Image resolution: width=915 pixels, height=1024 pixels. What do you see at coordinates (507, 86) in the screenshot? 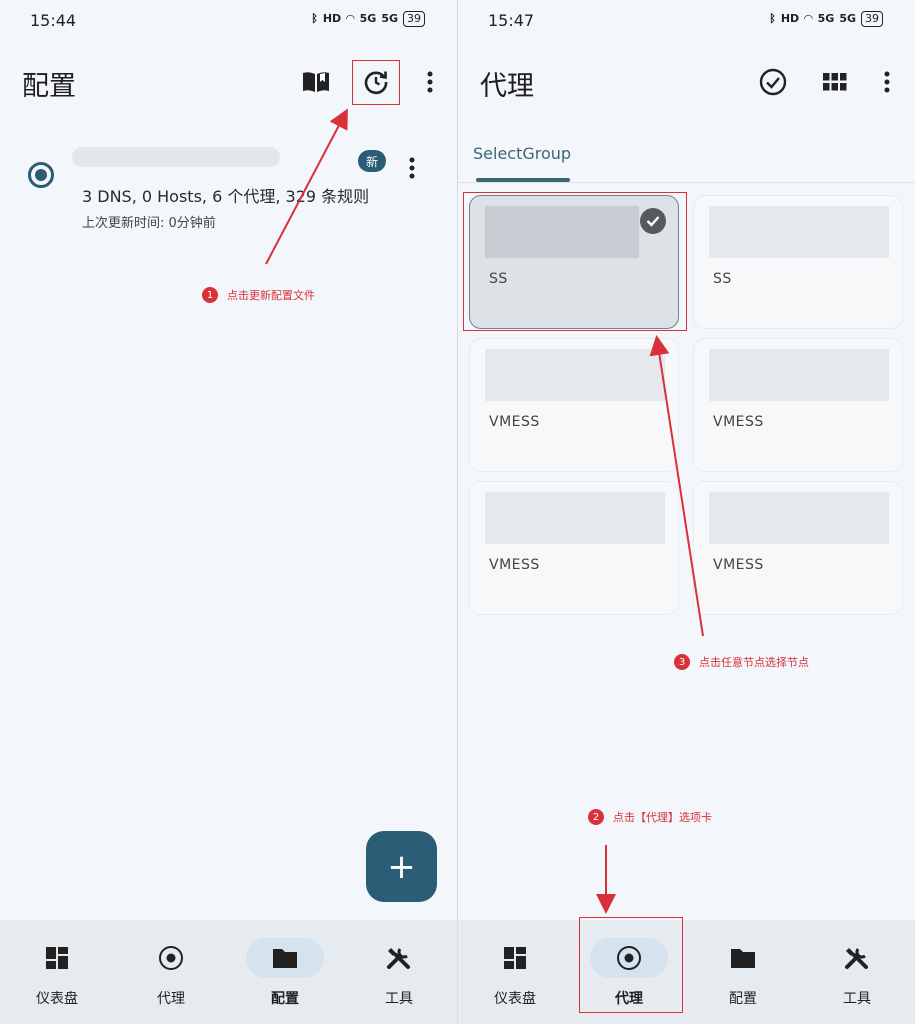
I see `page-title: 代理` at bounding box center [507, 86].